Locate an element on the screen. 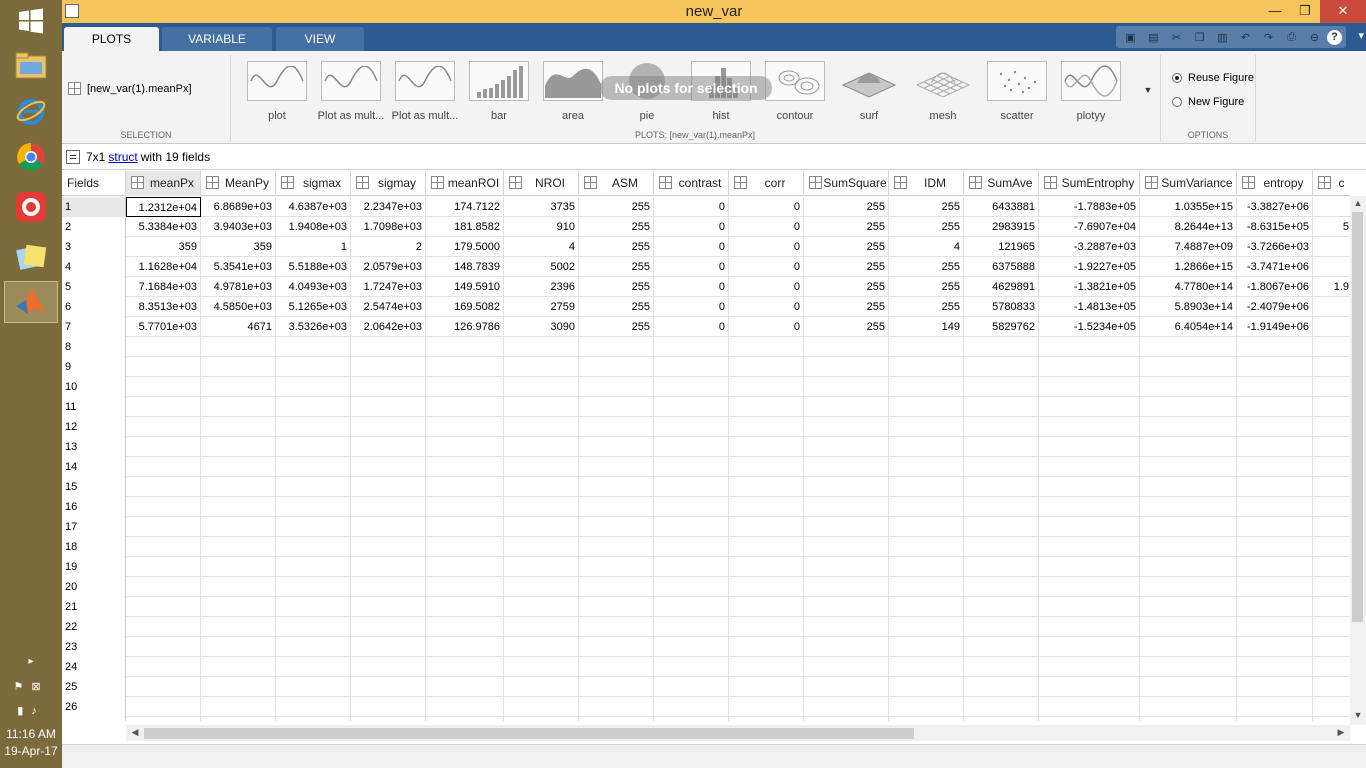 This screenshot has height=768, width=1366. reuse-figure-radio is located at coordinates (1177, 78).